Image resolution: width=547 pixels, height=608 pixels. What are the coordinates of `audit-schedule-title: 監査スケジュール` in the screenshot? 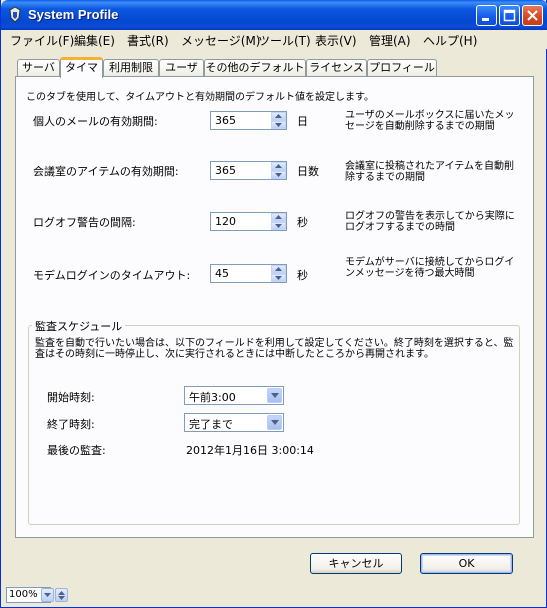 It's located at (79, 326).